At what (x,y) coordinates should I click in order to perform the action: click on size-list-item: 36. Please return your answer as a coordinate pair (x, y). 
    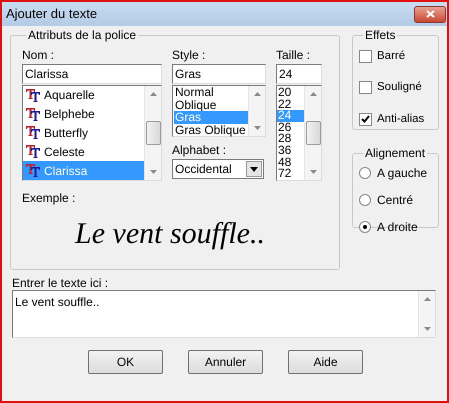
    Looking at the image, I should click on (290, 150).